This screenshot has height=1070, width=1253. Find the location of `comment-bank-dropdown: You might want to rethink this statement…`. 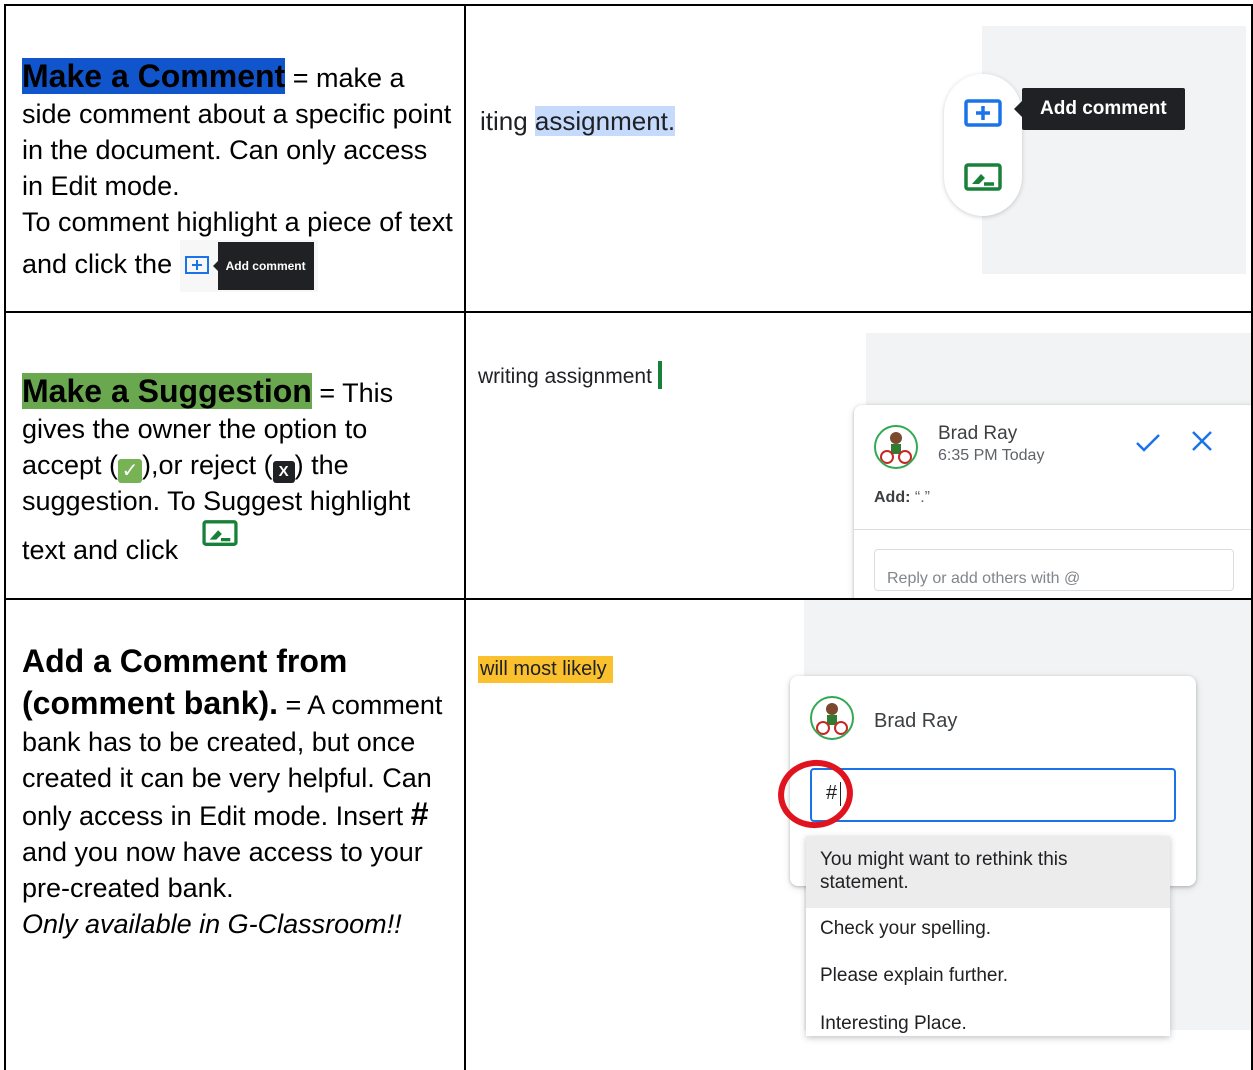

comment-bank-dropdown: You might want to rethink this statement… is located at coordinates (988, 936).